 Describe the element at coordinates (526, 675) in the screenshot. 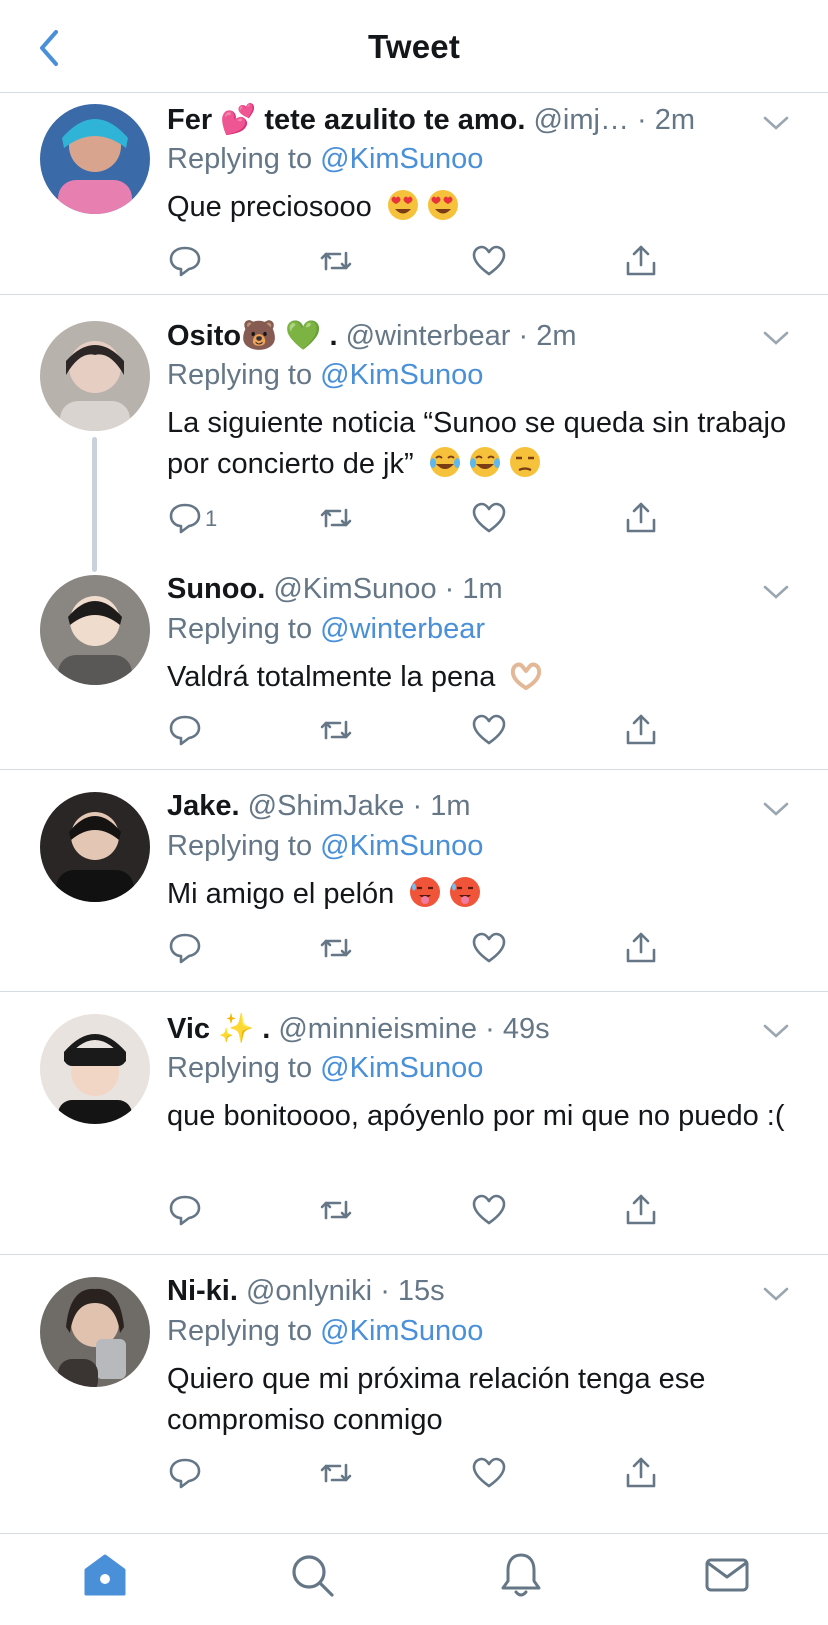

I see `heart-hands-emoji` at that location.